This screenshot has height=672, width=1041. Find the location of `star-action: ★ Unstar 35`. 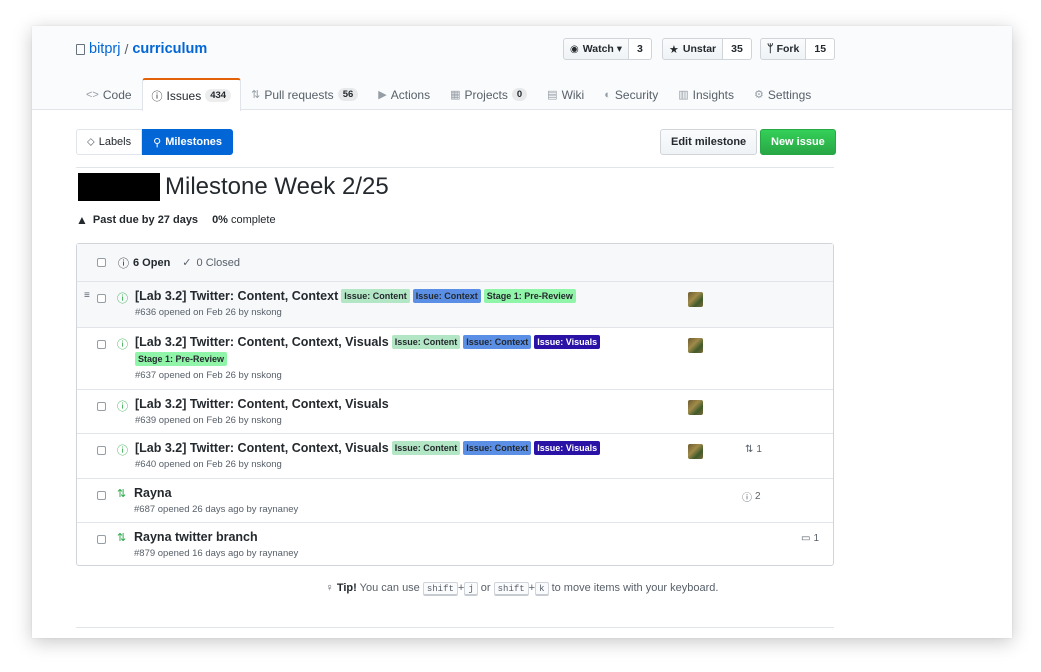

star-action: ★ Unstar 35 is located at coordinates (707, 49).